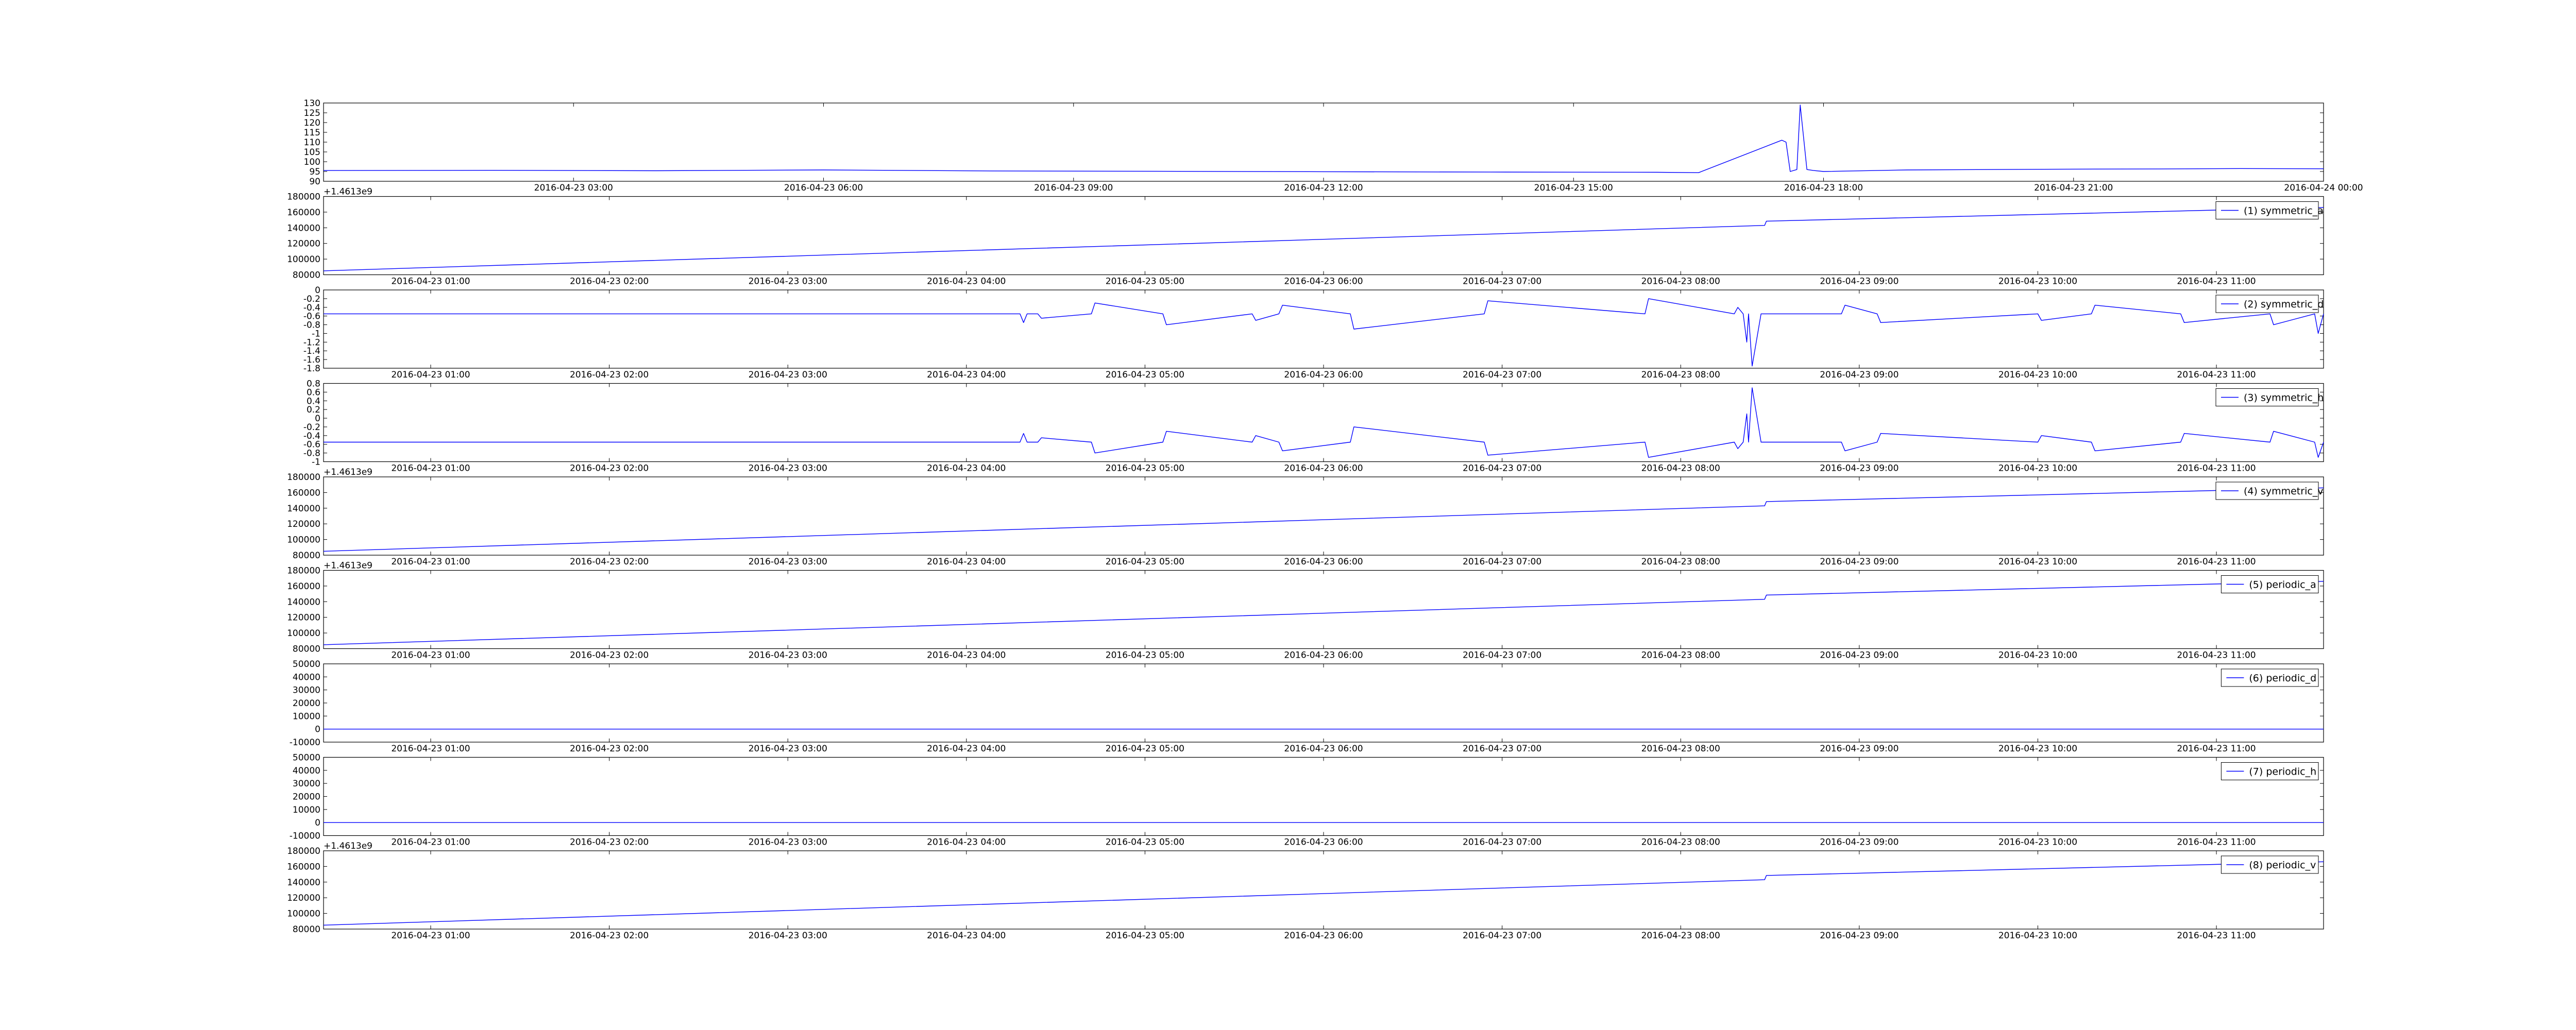 The image size is (2576, 1030). Describe the element at coordinates (312, 143) in the screenshot. I see `y-tick-label: 110` at that location.